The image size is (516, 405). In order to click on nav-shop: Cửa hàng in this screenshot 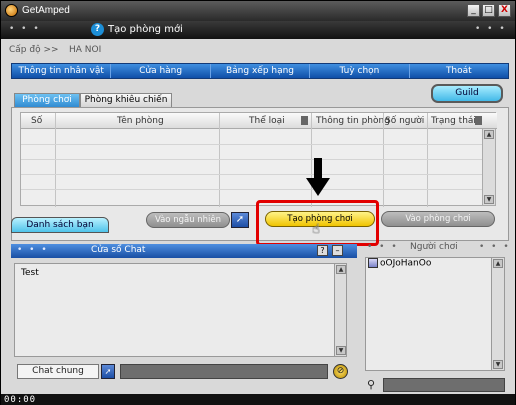, I will do `click(161, 71)`.